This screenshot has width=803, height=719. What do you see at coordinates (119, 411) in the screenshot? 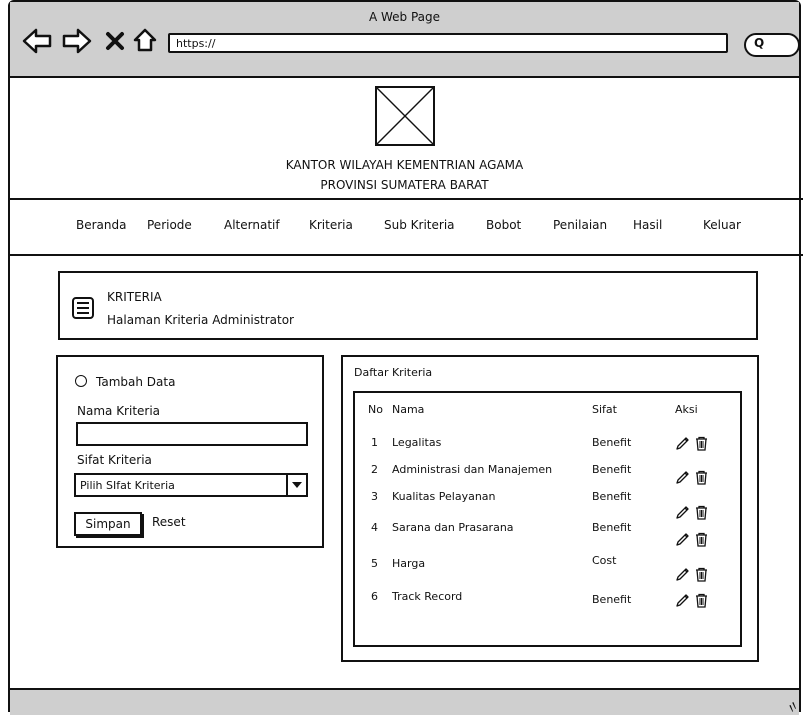
I see `criteria-name-label: Nama Kriteria` at bounding box center [119, 411].